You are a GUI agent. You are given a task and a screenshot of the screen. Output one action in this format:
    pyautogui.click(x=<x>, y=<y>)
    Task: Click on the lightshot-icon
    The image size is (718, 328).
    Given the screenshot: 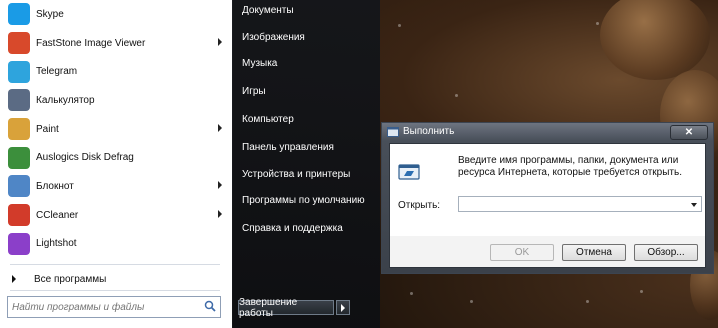 What is the action you would take?
    pyautogui.click(x=19, y=243)
    